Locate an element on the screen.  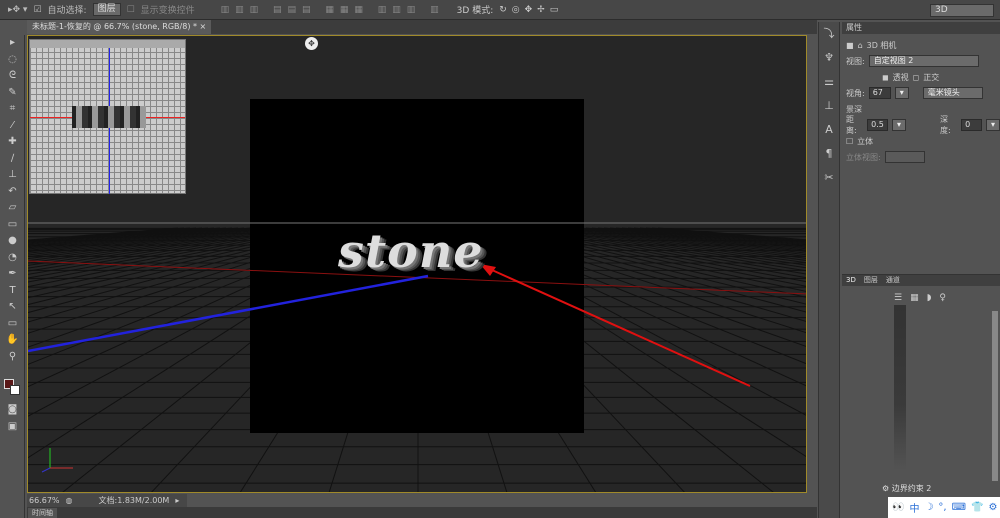
ortho-button: 正交 is located at coordinates (931, 77).